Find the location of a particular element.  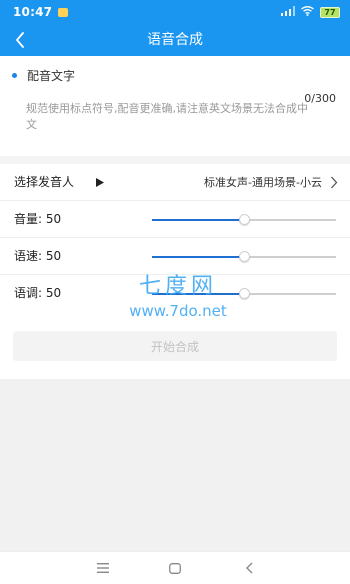

section-title: 配音文字 is located at coordinates (51, 75).